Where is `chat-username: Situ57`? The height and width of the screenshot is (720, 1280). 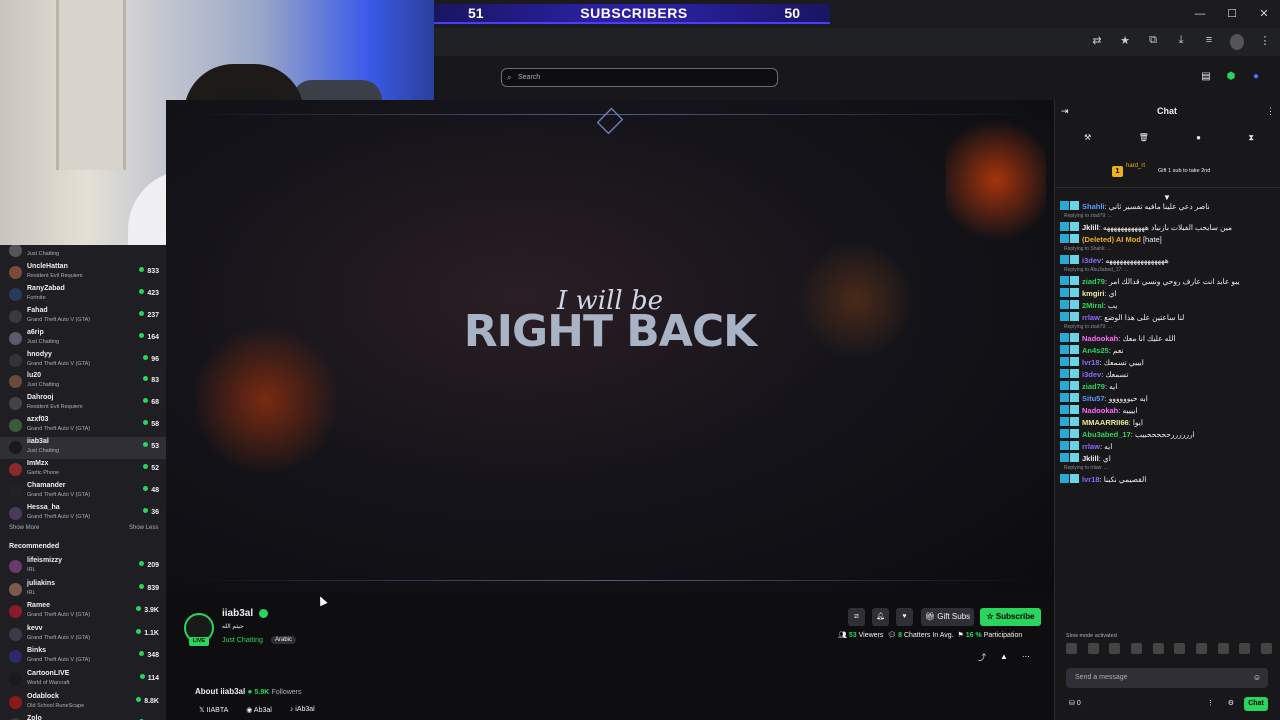 chat-username: Situ57 is located at coordinates (1093, 398).